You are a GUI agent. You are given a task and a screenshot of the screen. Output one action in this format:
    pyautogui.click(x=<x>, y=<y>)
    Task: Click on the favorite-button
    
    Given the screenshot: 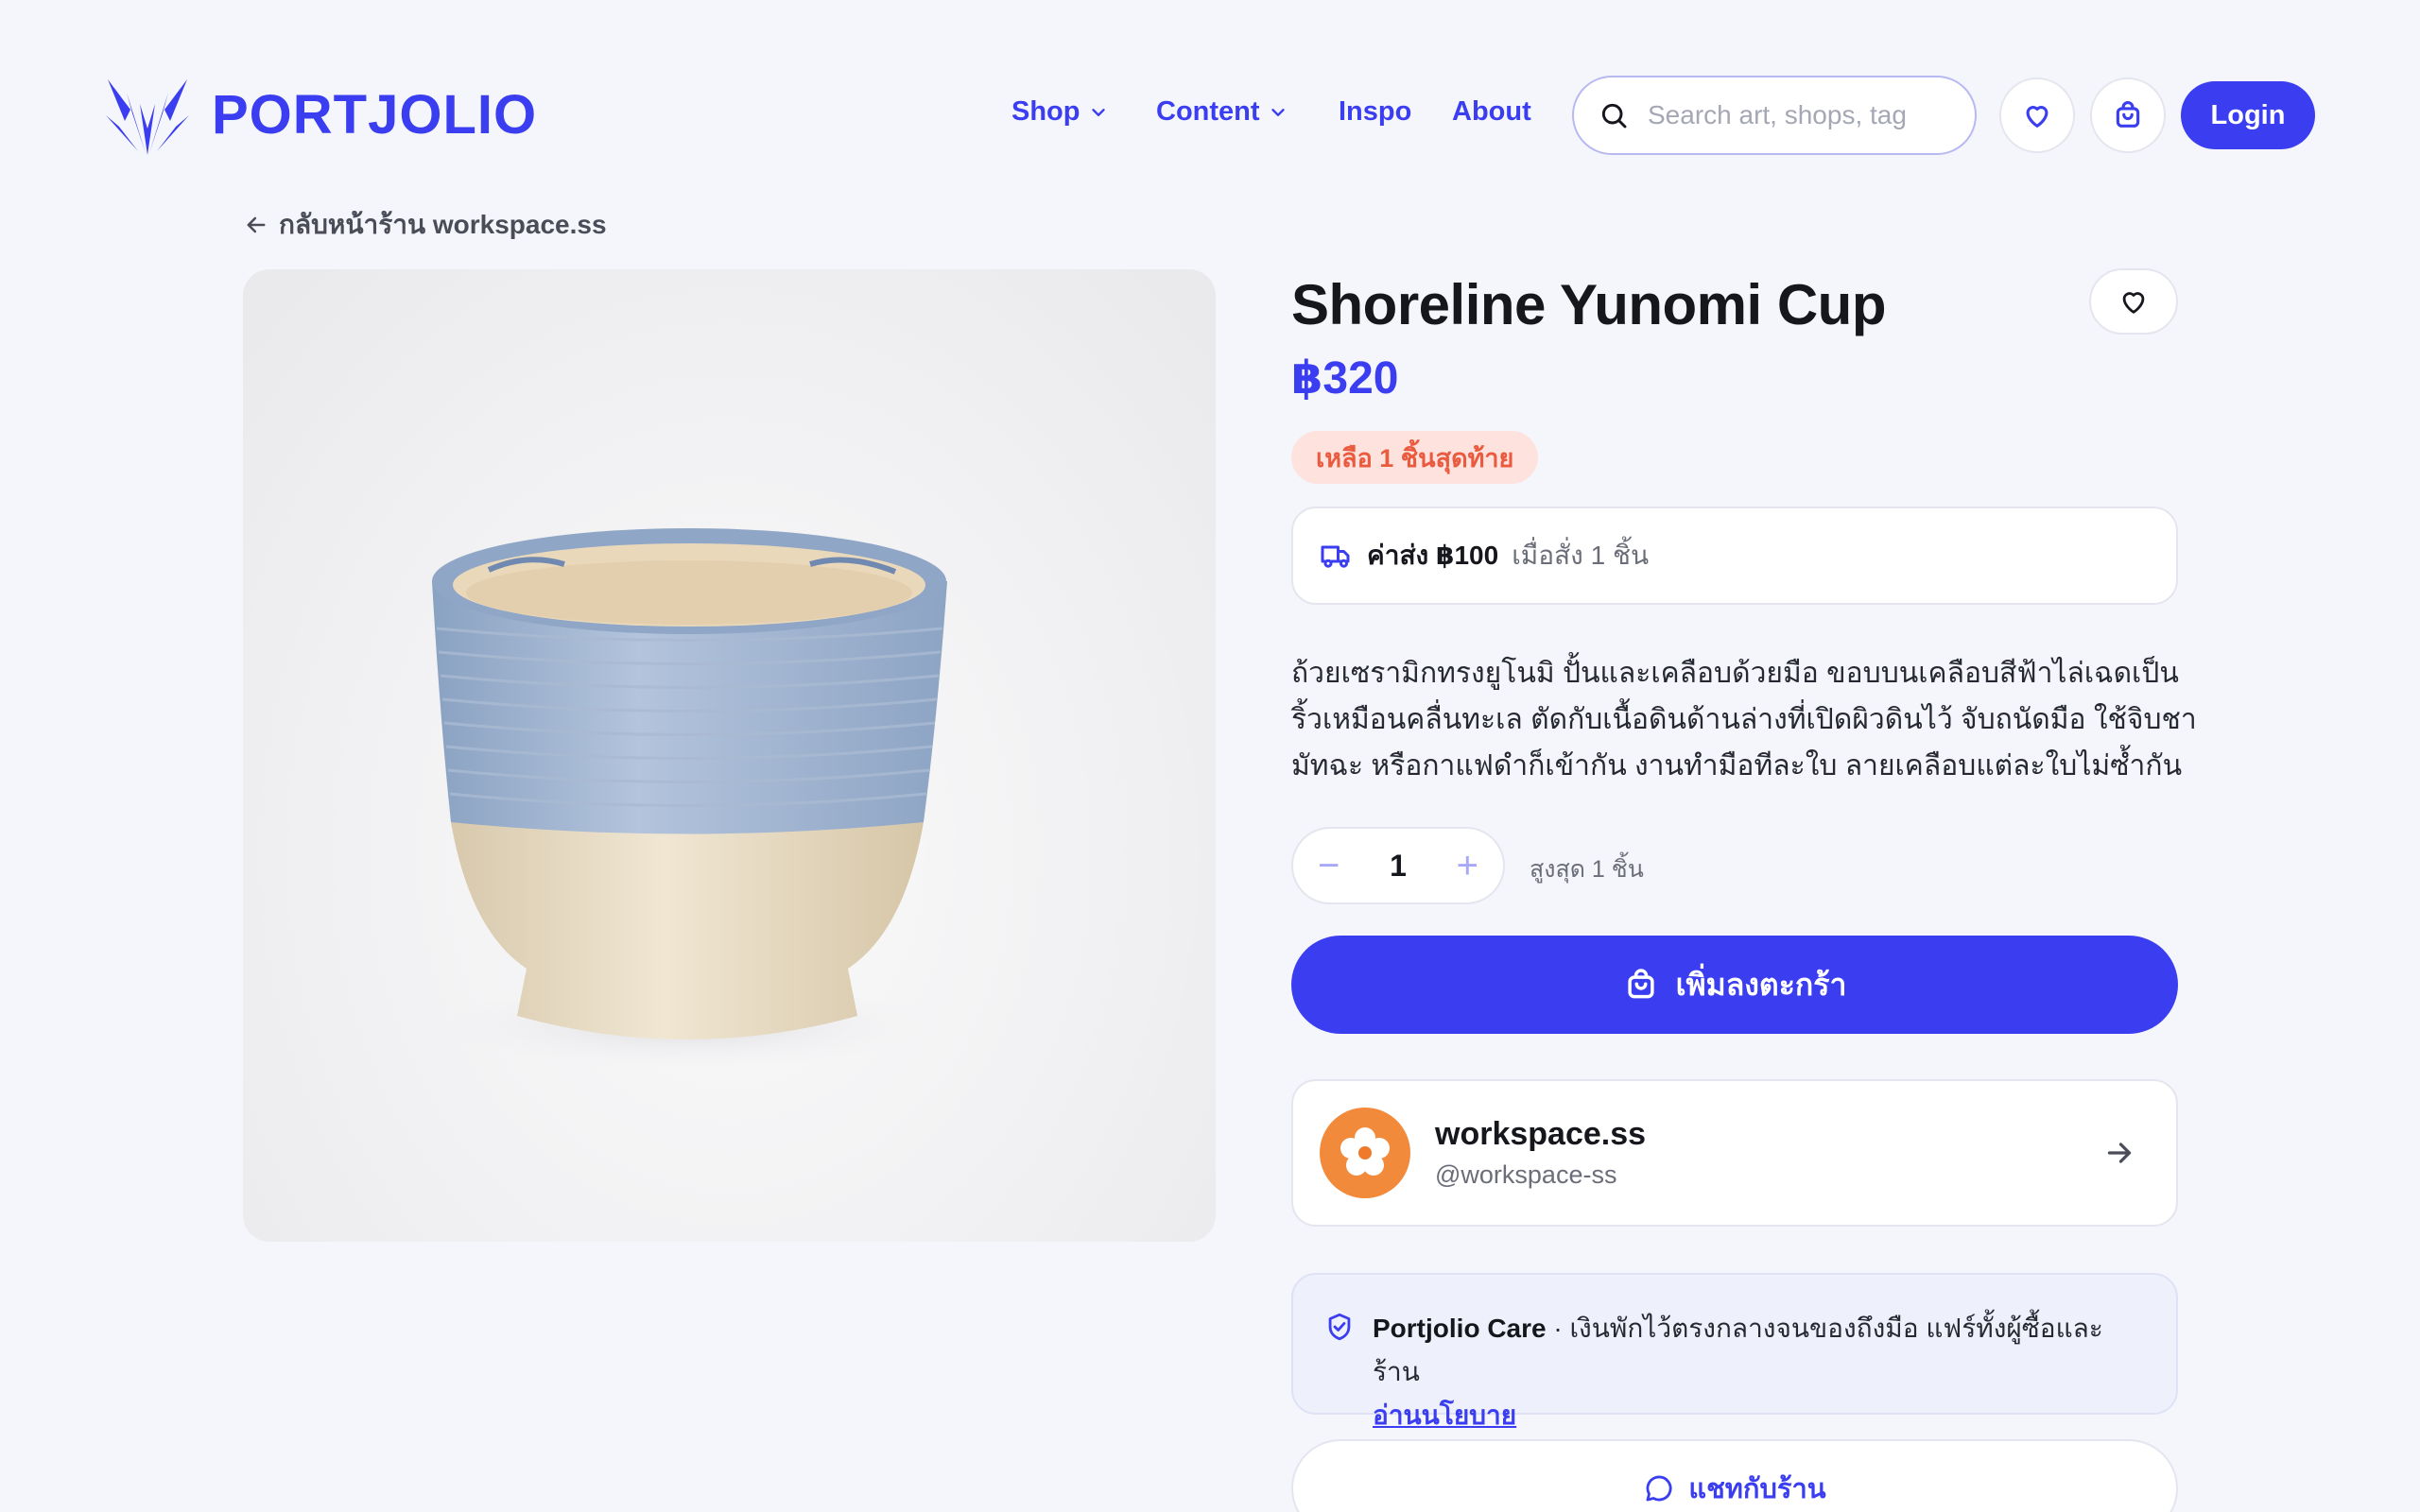 What is the action you would take?
    pyautogui.click(x=2133, y=301)
    